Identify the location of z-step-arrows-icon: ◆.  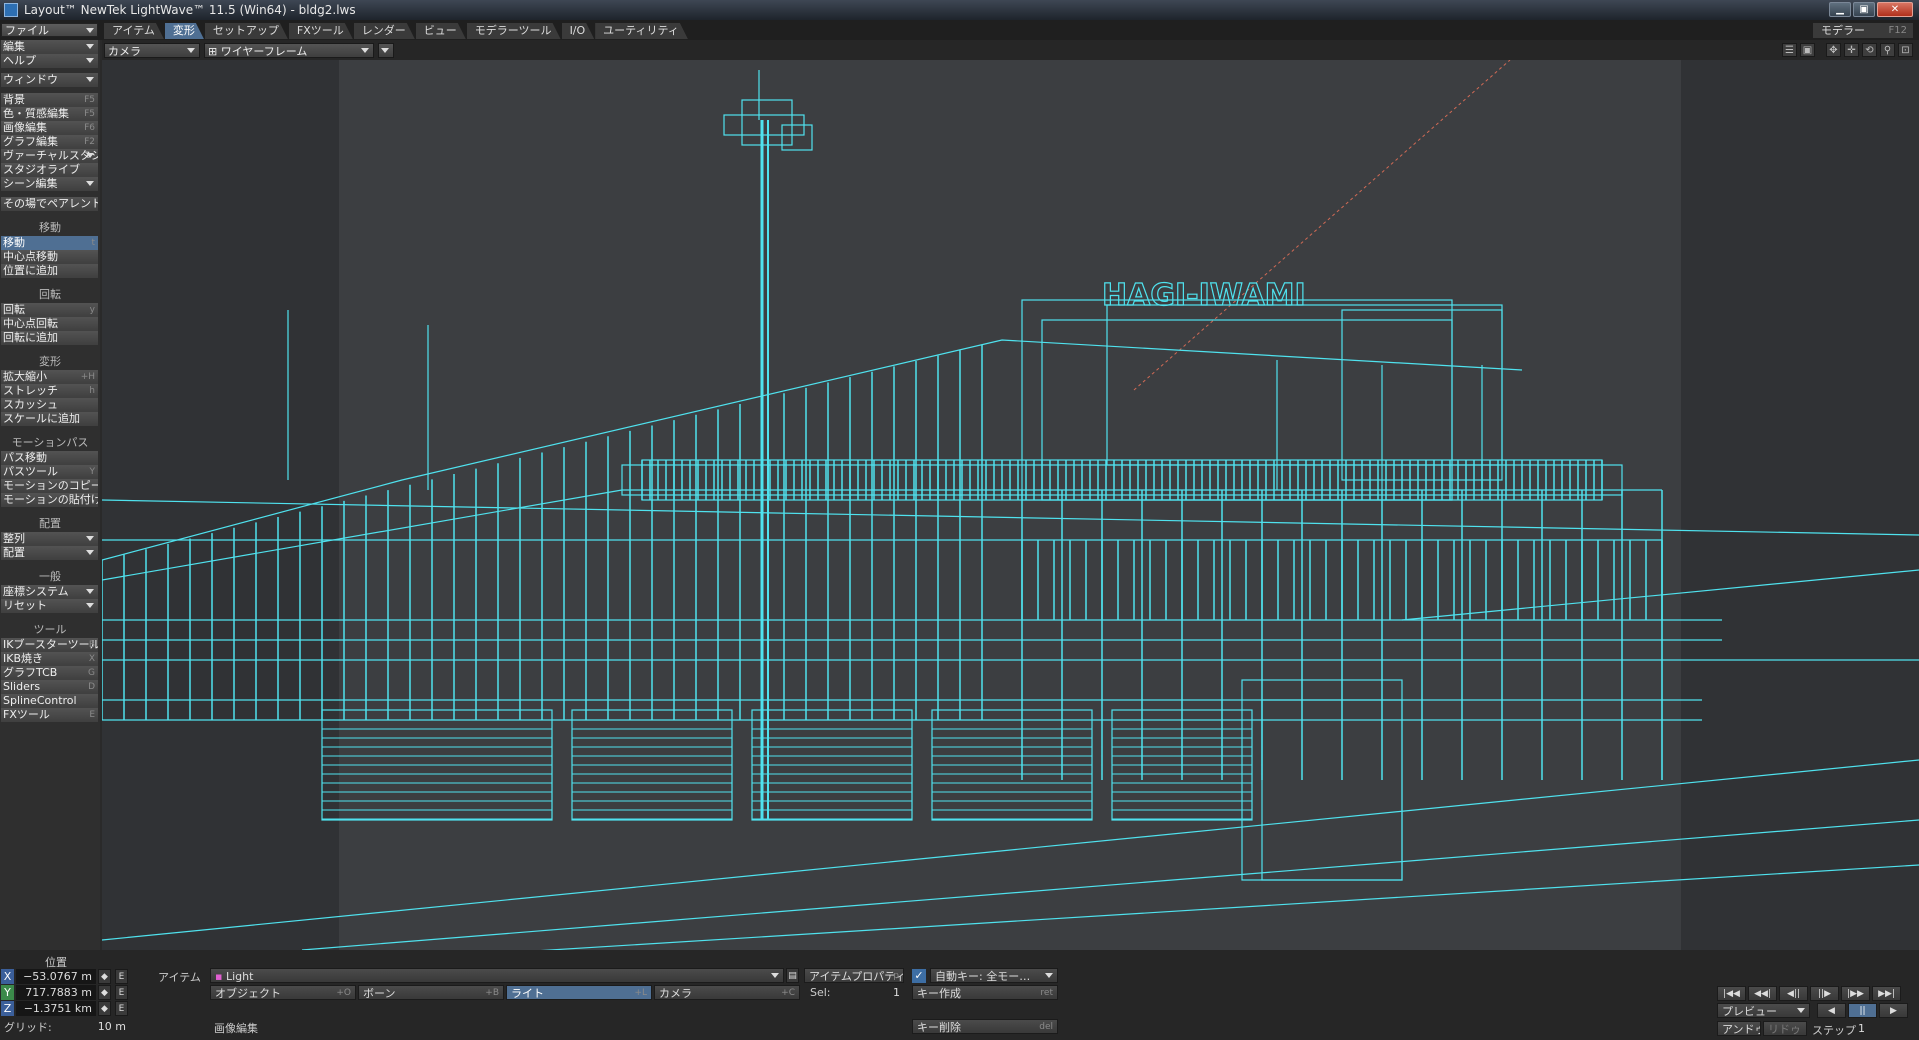
(104, 1008).